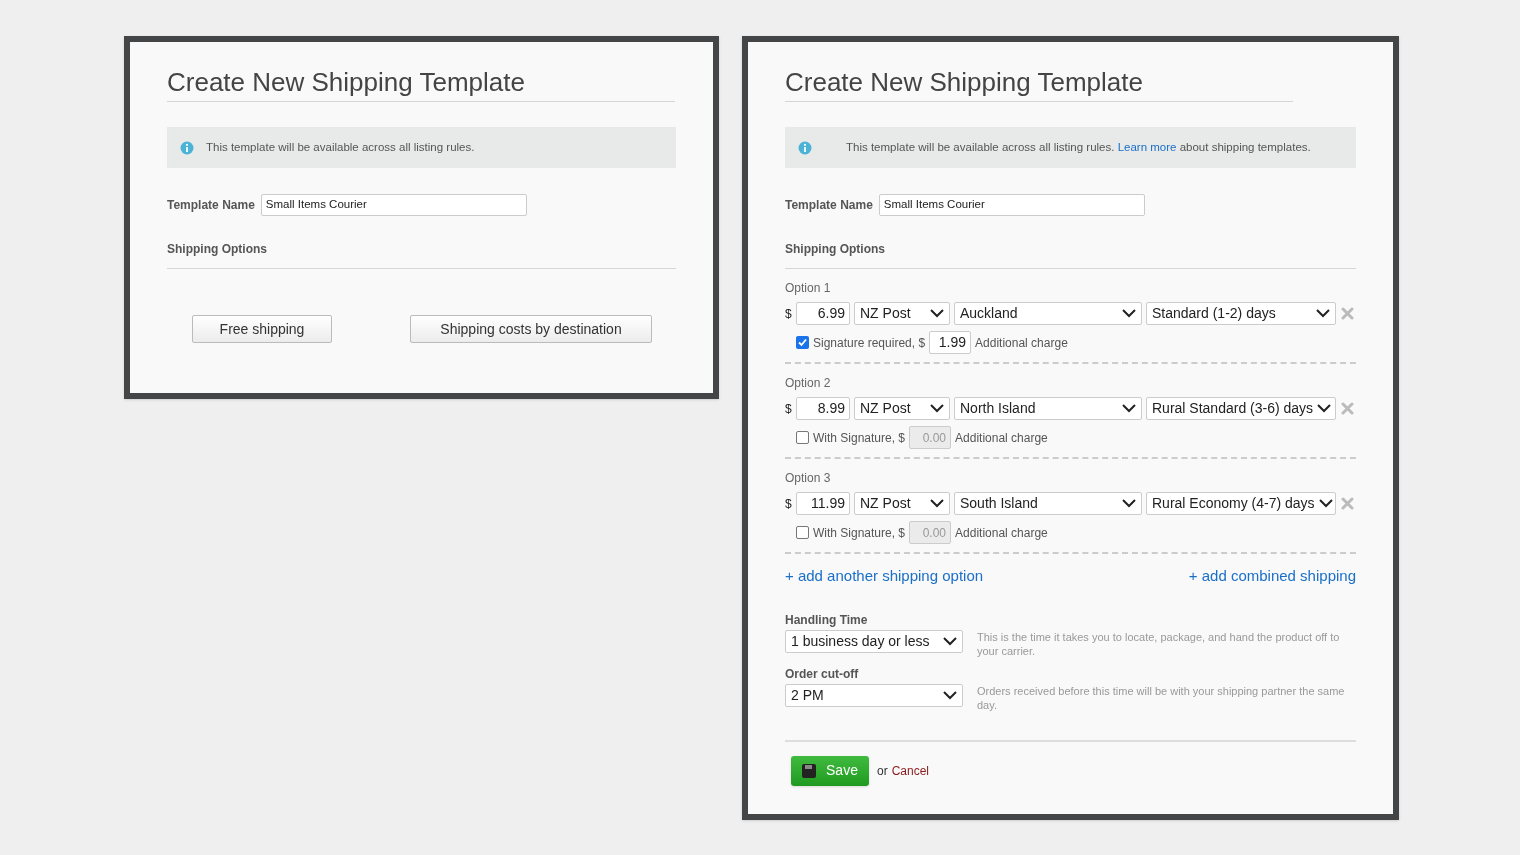 The height and width of the screenshot is (855, 1520). Describe the element at coordinates (884, 576) in the screenshot. I see `add-shipping-option-link: + add another shipping option` at that location.